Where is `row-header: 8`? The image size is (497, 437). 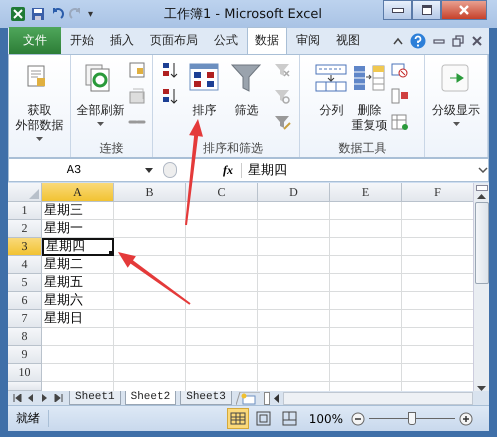 row-header: 8 is located at coordinates (25, 337).